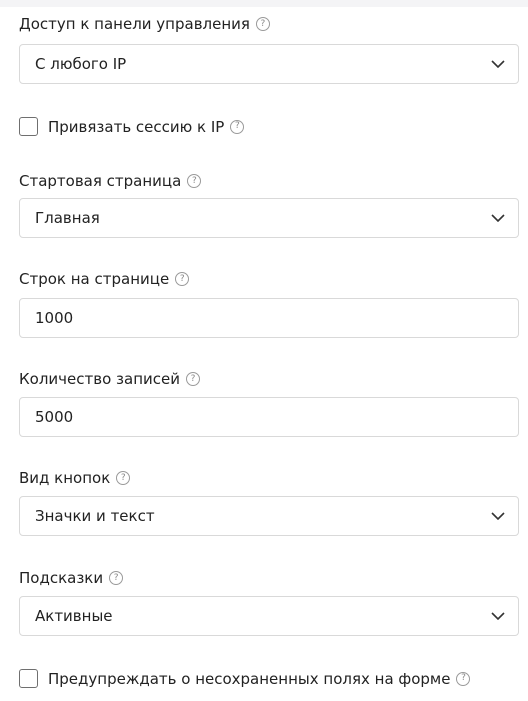 This screenshot has height=701, width=528. Describe the element at coordinates (28, 678) in the screenshot. I see `warn-unsaved-checkbox` at that location.